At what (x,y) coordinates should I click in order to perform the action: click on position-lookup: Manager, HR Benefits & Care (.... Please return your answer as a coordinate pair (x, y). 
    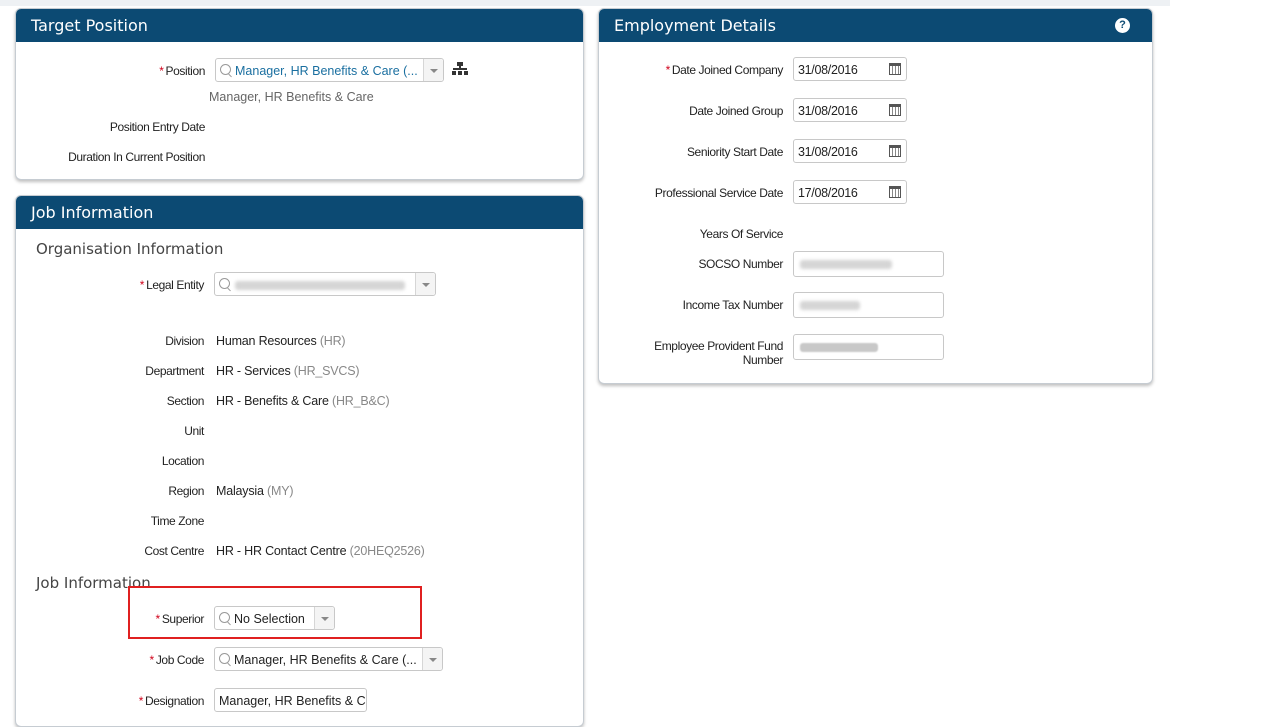
    Looking at the image, I should click on (329, 70).